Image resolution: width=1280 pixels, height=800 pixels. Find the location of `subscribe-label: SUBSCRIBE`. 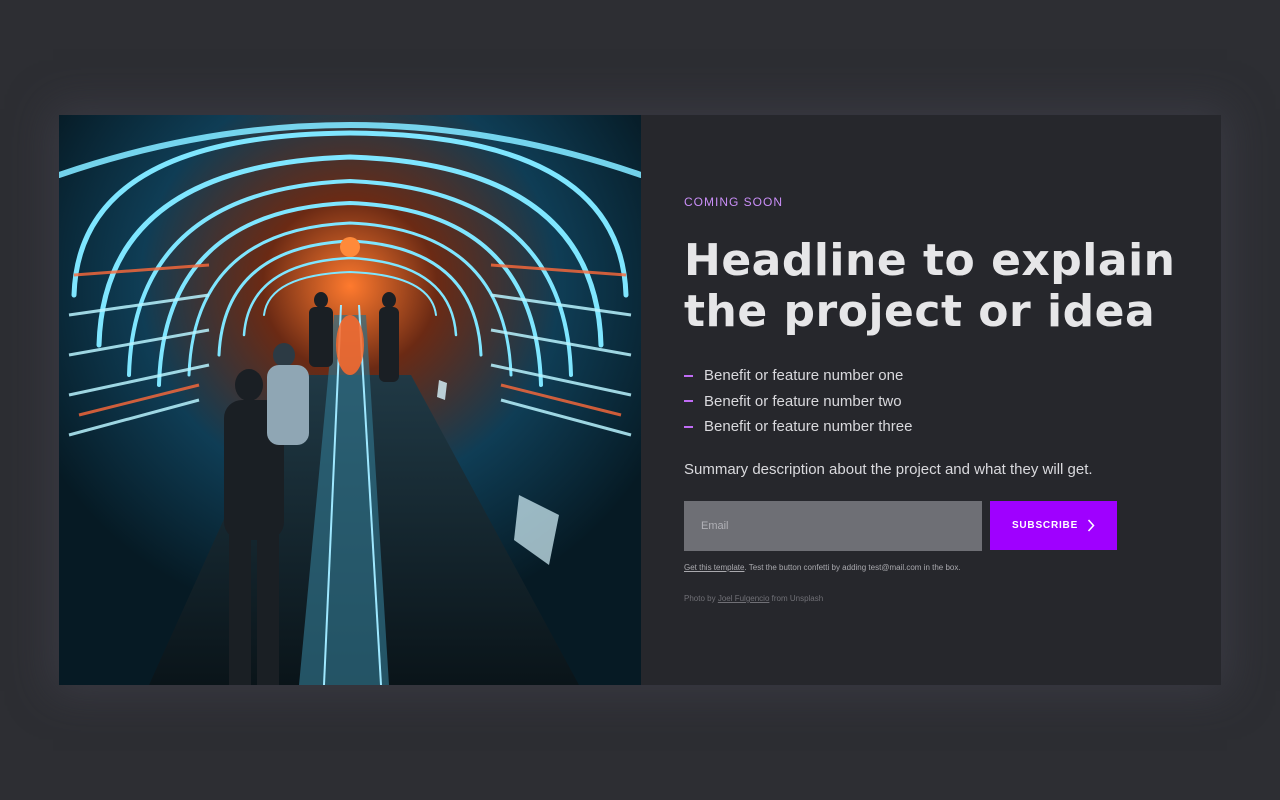

subscribe-label: SUBSCRIBE is located at coordinates (1045, 525).